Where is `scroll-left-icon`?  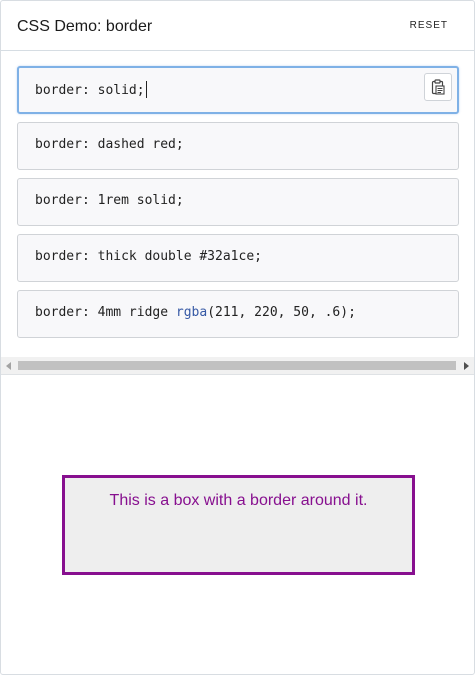
scroll-left-icon is located at coordinates (8, 365).